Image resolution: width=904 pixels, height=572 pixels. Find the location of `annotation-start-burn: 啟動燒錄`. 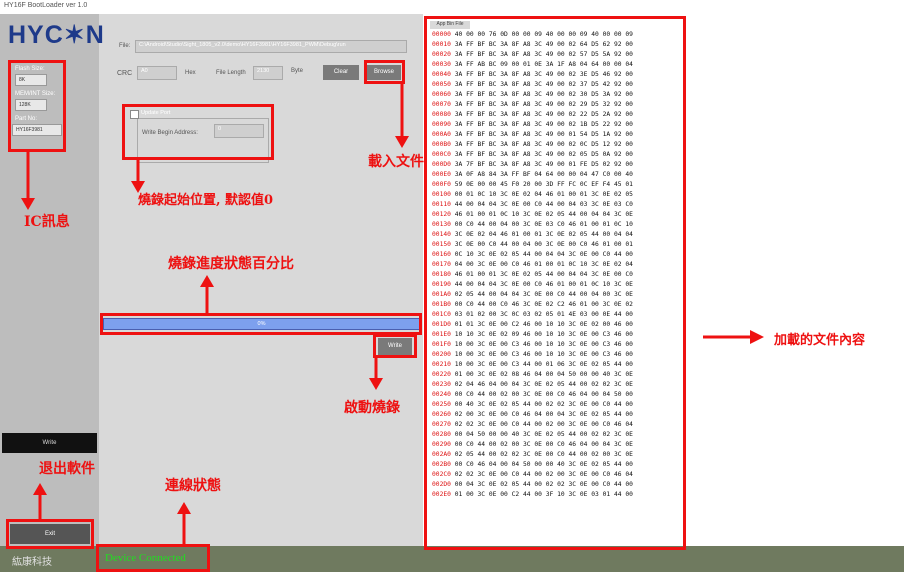

annotation-start-burn: 啟動燒錄 is located at coordinates (372, 408).